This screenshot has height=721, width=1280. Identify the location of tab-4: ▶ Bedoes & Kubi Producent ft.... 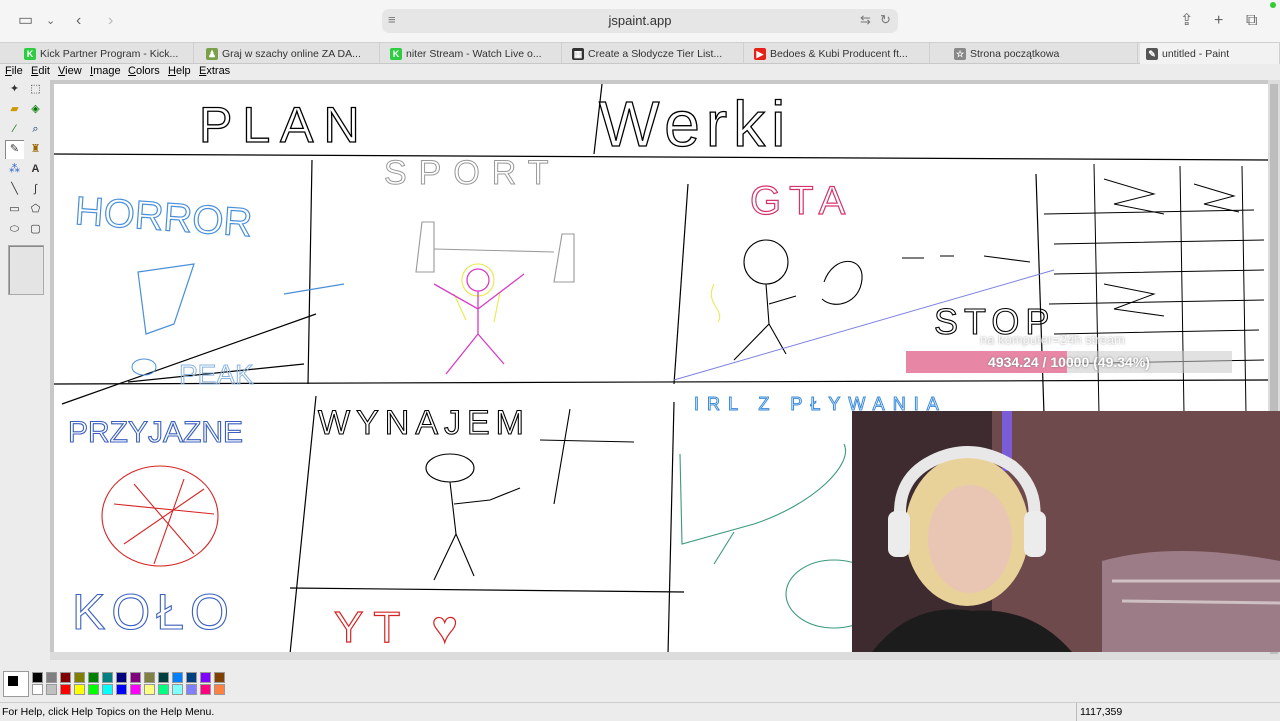
(839, 54).